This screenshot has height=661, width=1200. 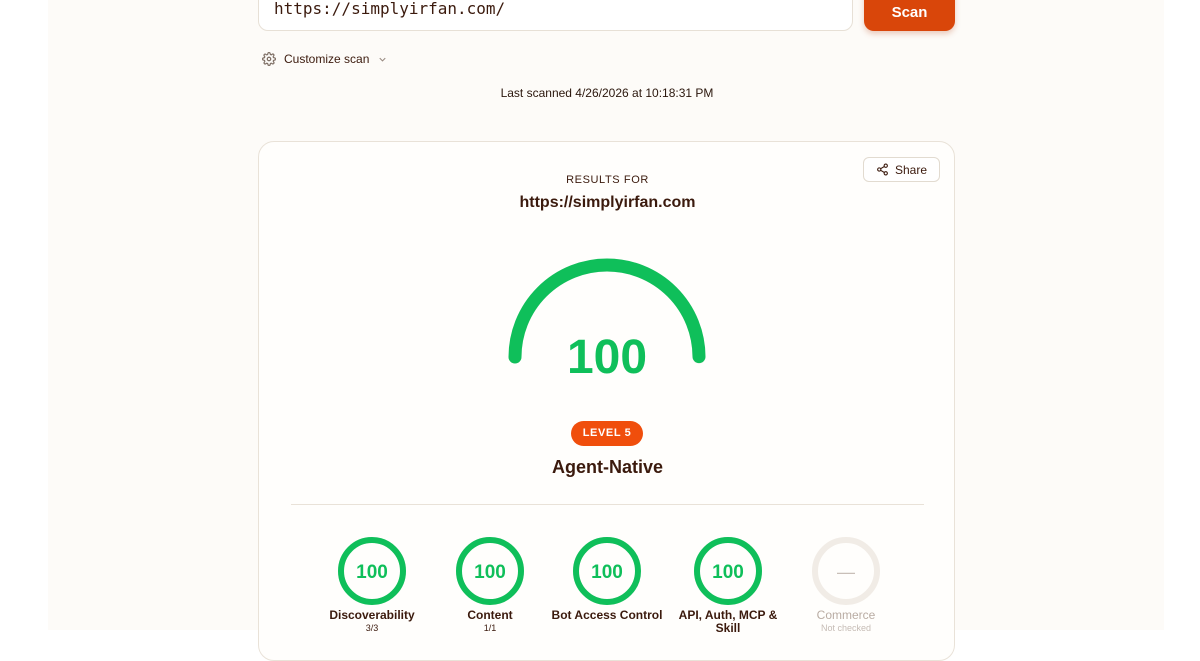 I want to click on category-detail: Not checked, so click(x=846, y=628).